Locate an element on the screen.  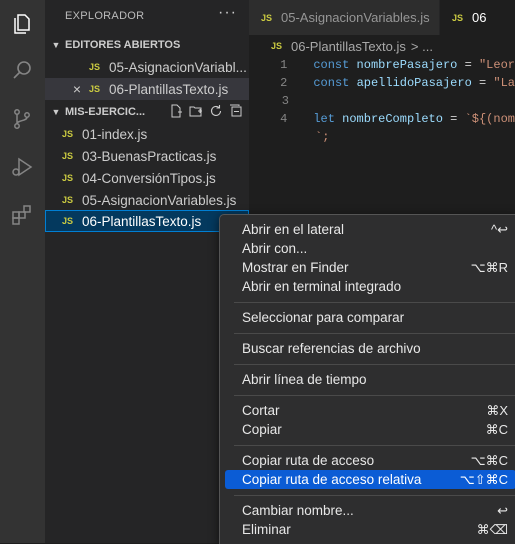
sidebar-title: EXPLORADOR is located at coordinates (105, 16).